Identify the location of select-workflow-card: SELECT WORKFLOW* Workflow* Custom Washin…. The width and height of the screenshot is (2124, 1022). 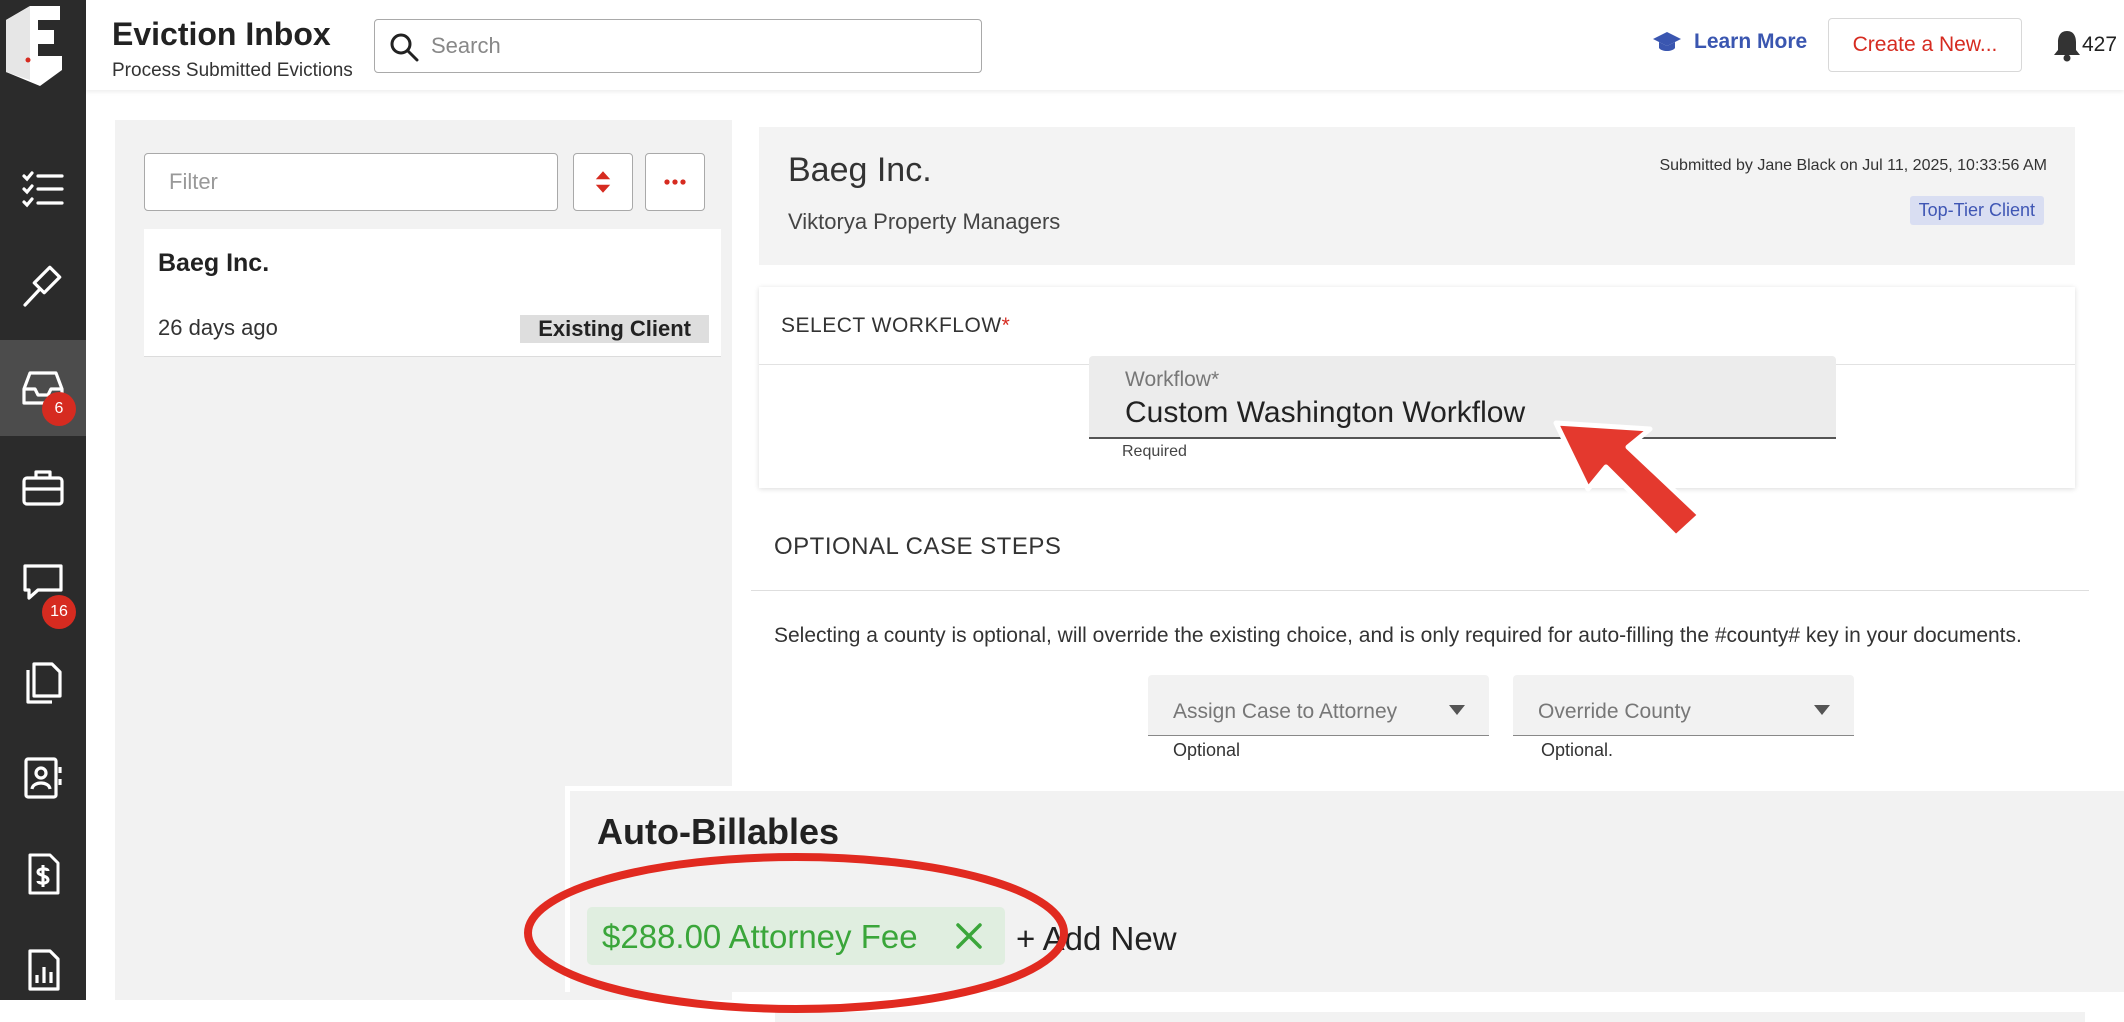
(1417, 387).